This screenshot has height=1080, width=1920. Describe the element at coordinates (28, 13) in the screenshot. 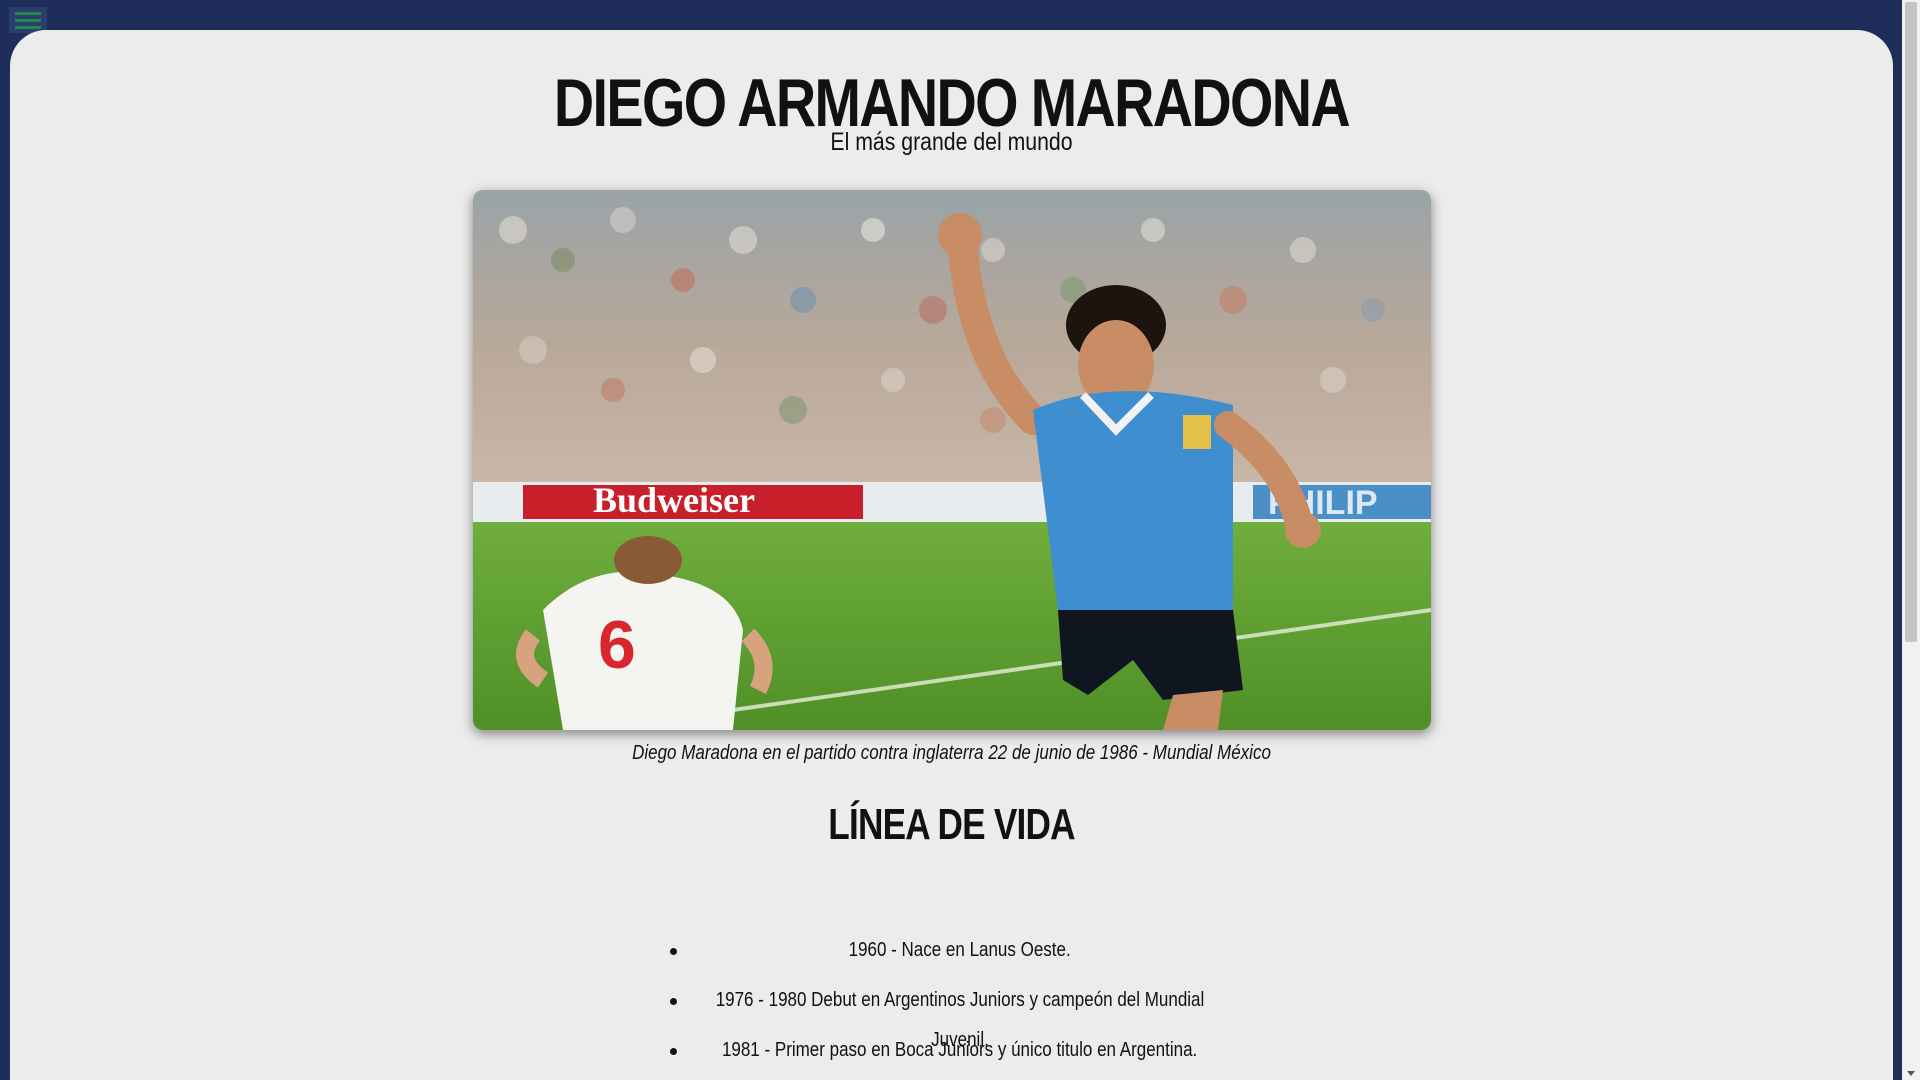

I see `hamburger-icon` at that location.